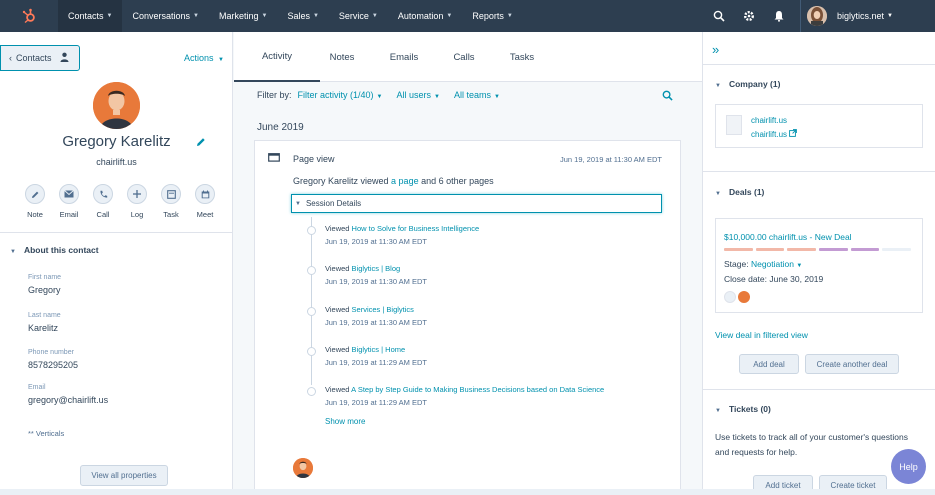 Image resolution: width=935 pixels, height=495 pixels. What do you see at coordinates (376, 268) in the screenshot?
I see `viewed-page-link: Biglytics | Blog` at bounding box center [376, 268].